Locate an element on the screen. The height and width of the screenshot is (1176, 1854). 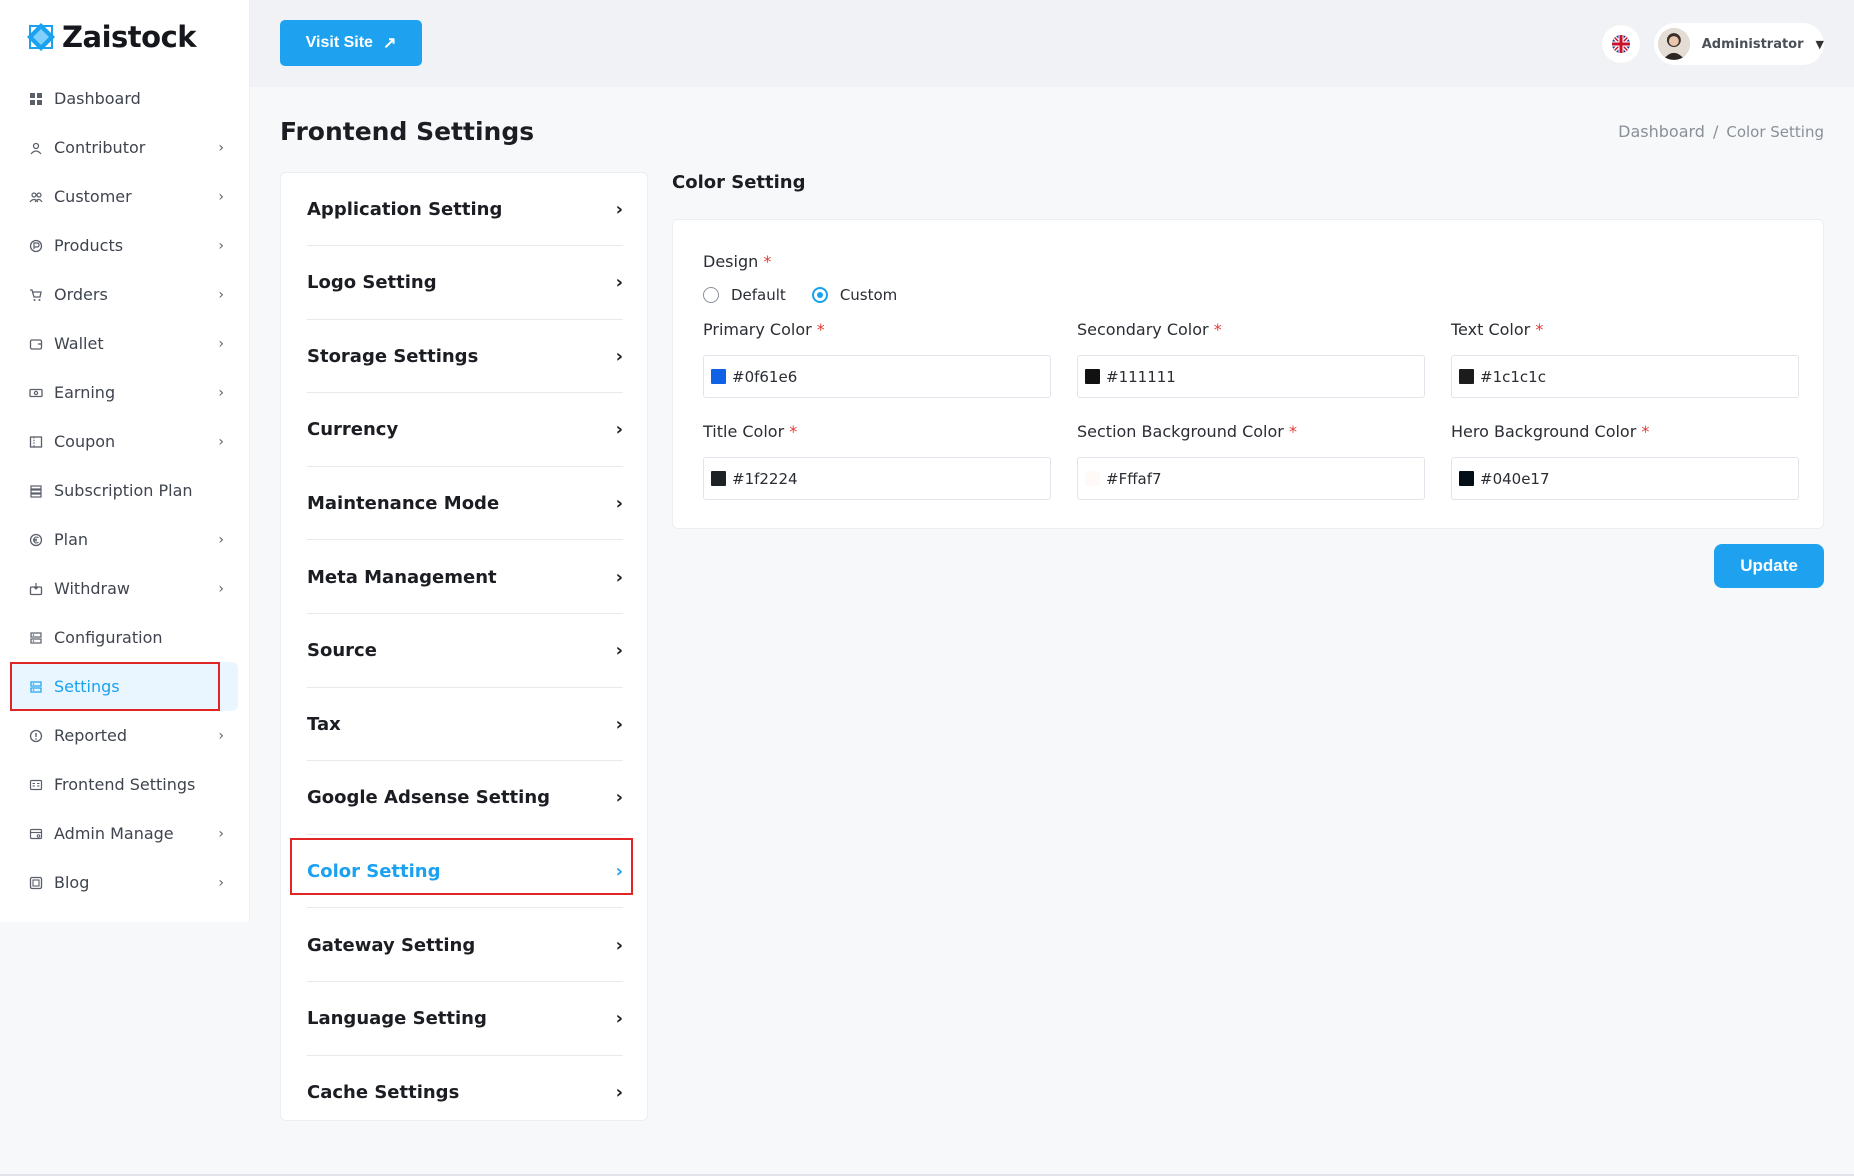
design-label-text: Design is located at coordinates (731, 261).